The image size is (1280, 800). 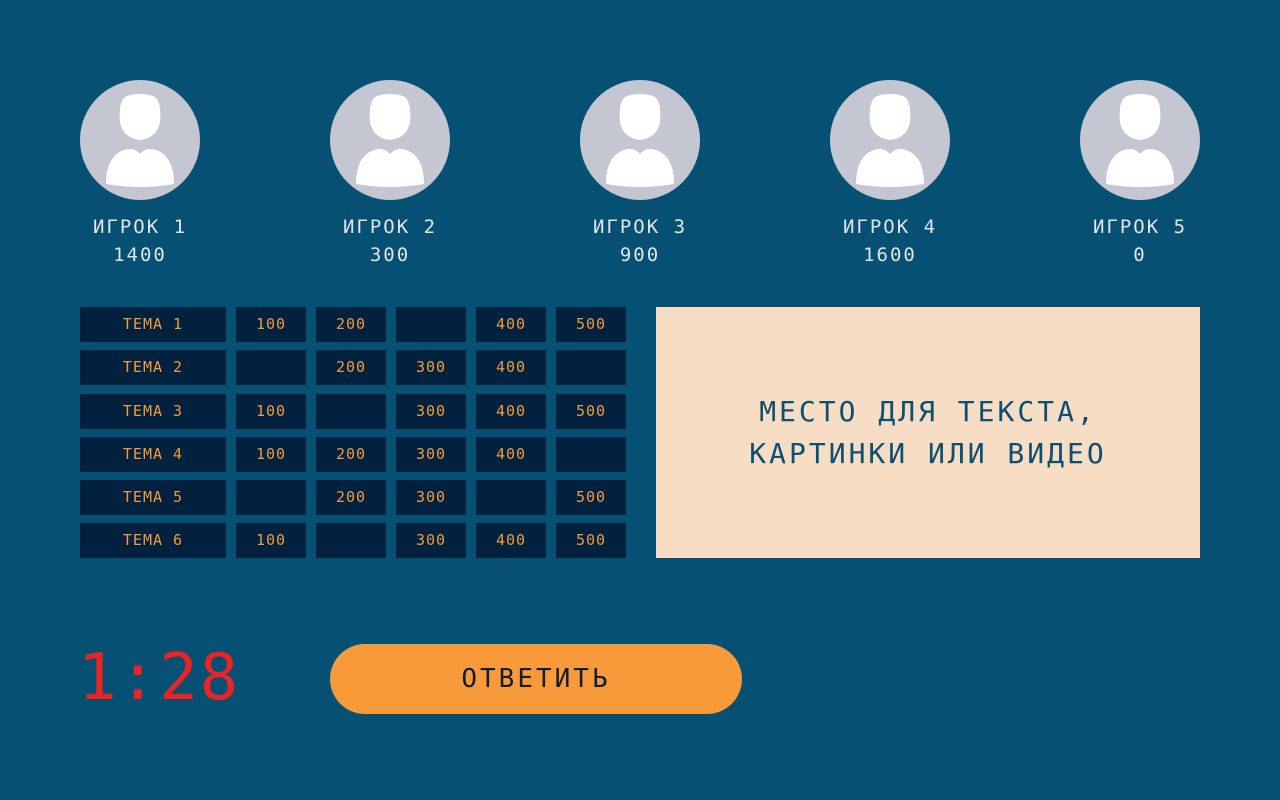 What do you see at coordinates (890, 227) in the screenshot?
I see `player-name: ИГРОК 4` at bounding box center [890, 227].